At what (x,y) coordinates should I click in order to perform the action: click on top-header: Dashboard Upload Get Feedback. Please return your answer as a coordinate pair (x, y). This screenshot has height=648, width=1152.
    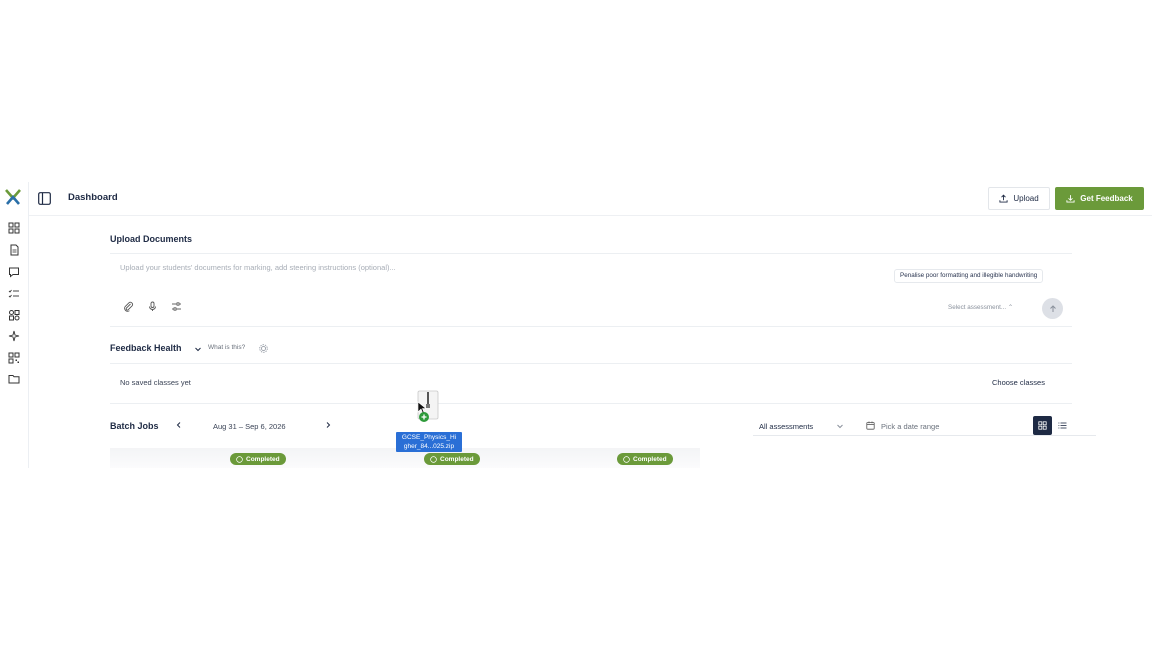
    Looking at the image, I should click on (590, 199).